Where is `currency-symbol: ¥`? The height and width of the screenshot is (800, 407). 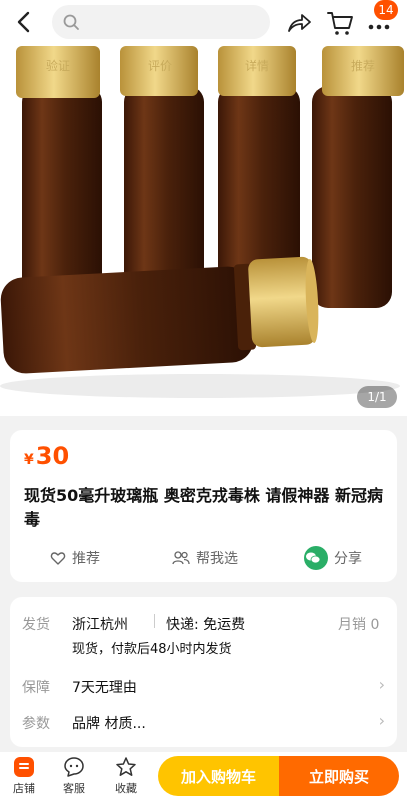
currency-symbol: ¥ is located at coordinates (29, 460).